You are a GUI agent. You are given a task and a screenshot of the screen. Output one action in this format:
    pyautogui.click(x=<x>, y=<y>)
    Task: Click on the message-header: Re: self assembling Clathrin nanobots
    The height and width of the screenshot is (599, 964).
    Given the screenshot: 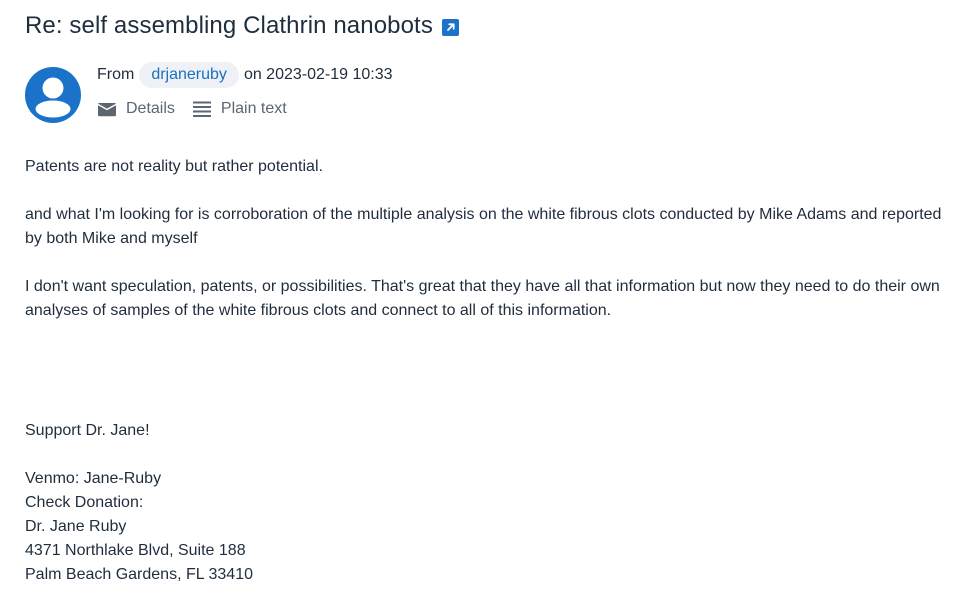 What is the action you would take?
    pyautogui.click(x=242, y=26)
    